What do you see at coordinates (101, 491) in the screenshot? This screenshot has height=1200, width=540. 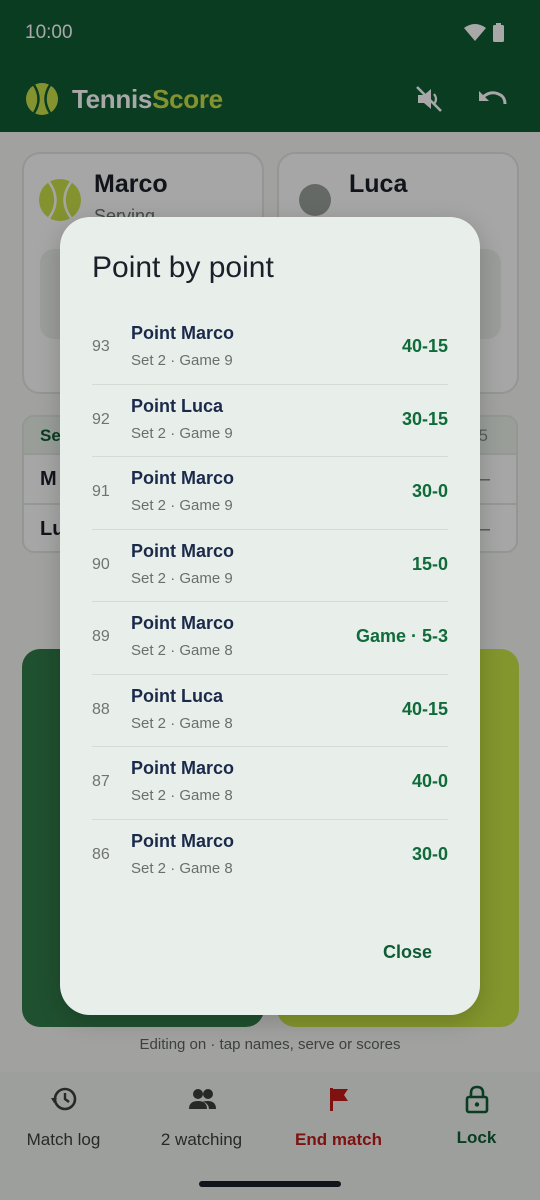 I see `point-number: 91` at bounding box center [101, 491].